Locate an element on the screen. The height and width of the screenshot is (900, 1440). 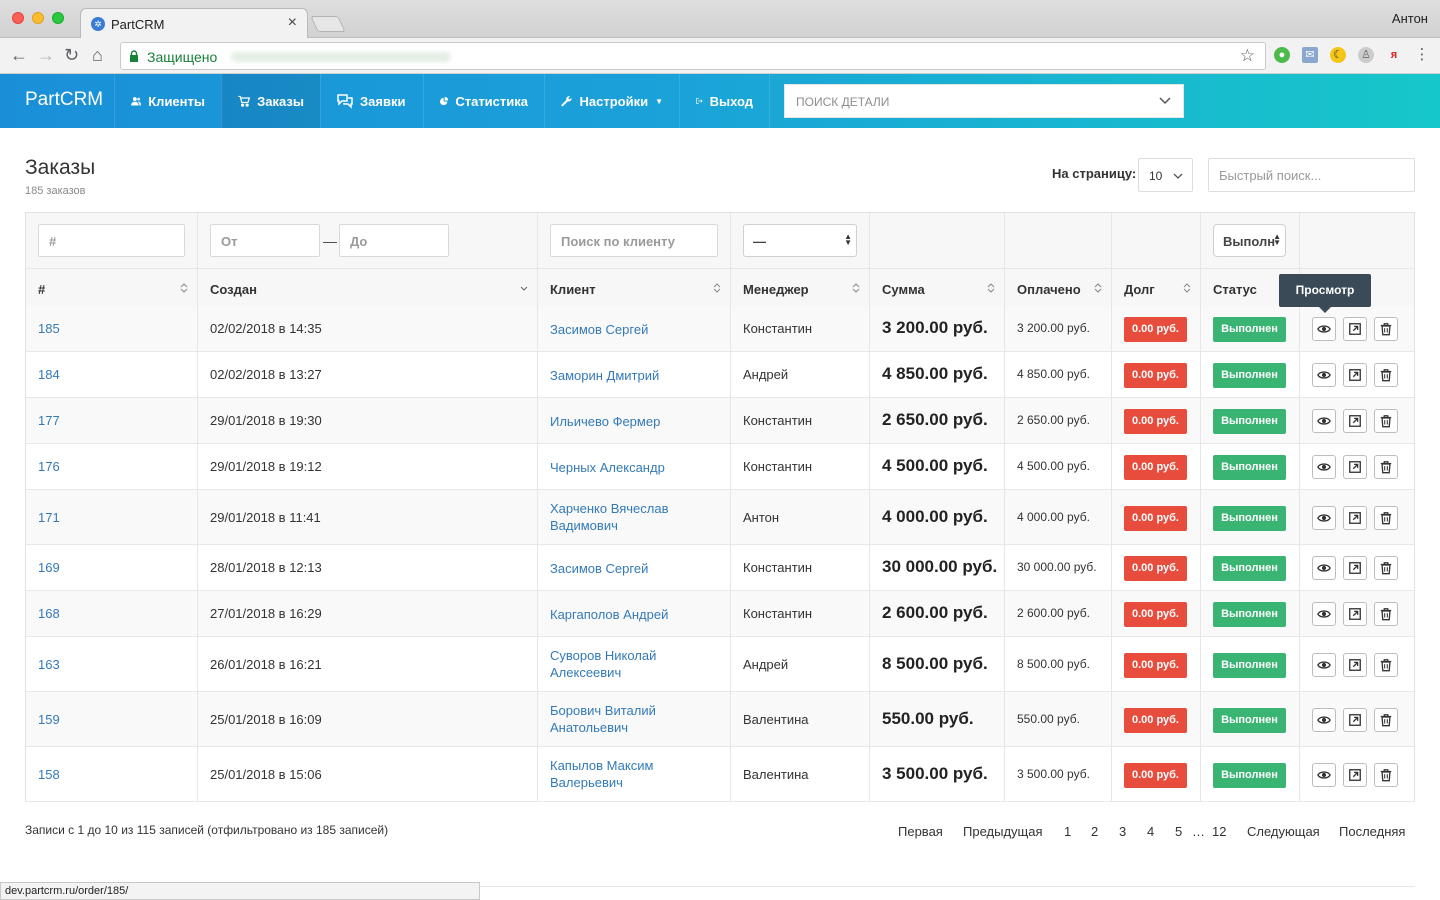
column-header-manager: Менеджер is located at coordinates (776, 289).